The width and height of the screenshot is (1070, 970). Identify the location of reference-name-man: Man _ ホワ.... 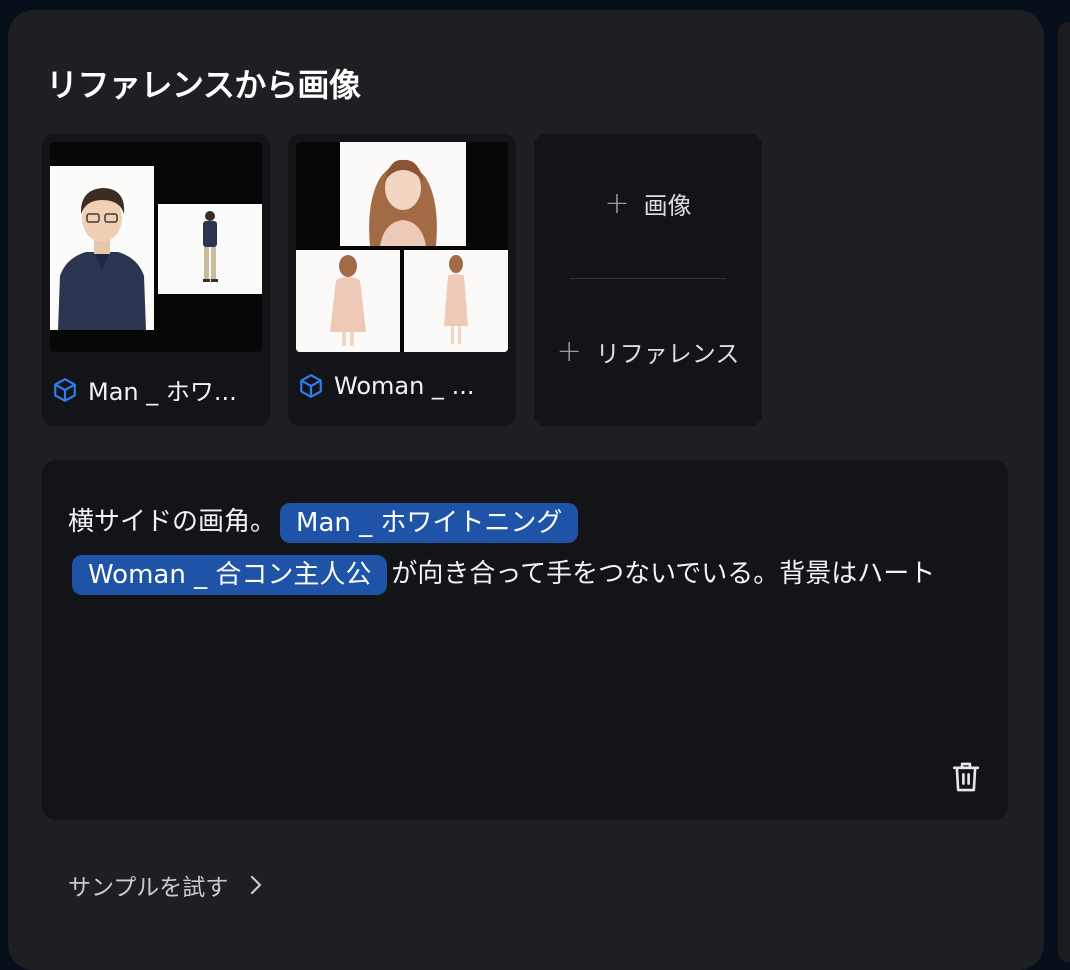
(162, 392).